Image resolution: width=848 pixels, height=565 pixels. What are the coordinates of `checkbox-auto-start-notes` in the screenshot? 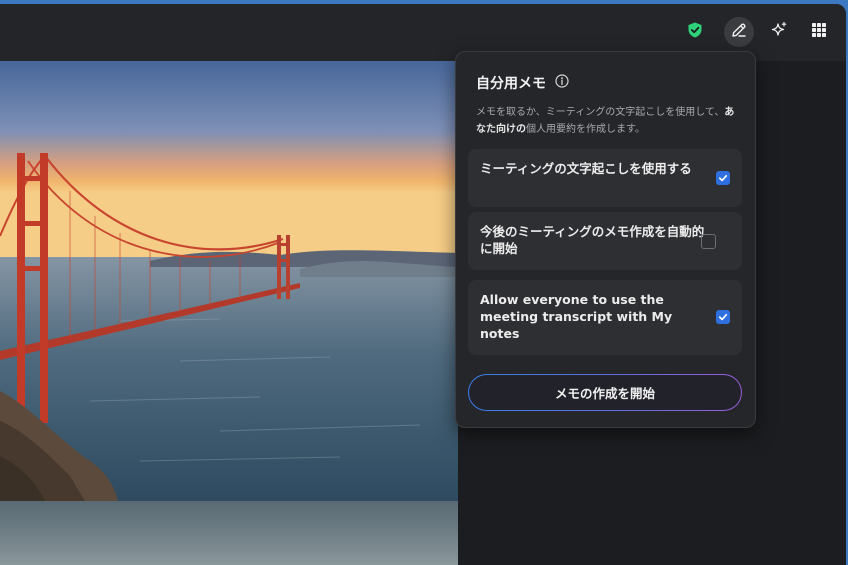 It's located at (708, 241).